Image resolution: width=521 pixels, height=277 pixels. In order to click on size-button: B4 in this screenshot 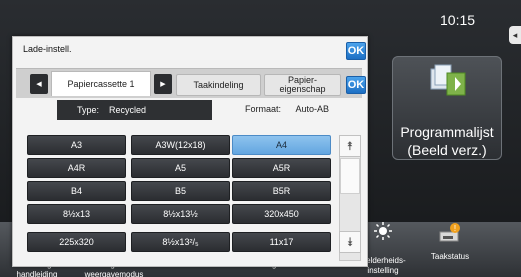, I will do `click(76, 191)`.